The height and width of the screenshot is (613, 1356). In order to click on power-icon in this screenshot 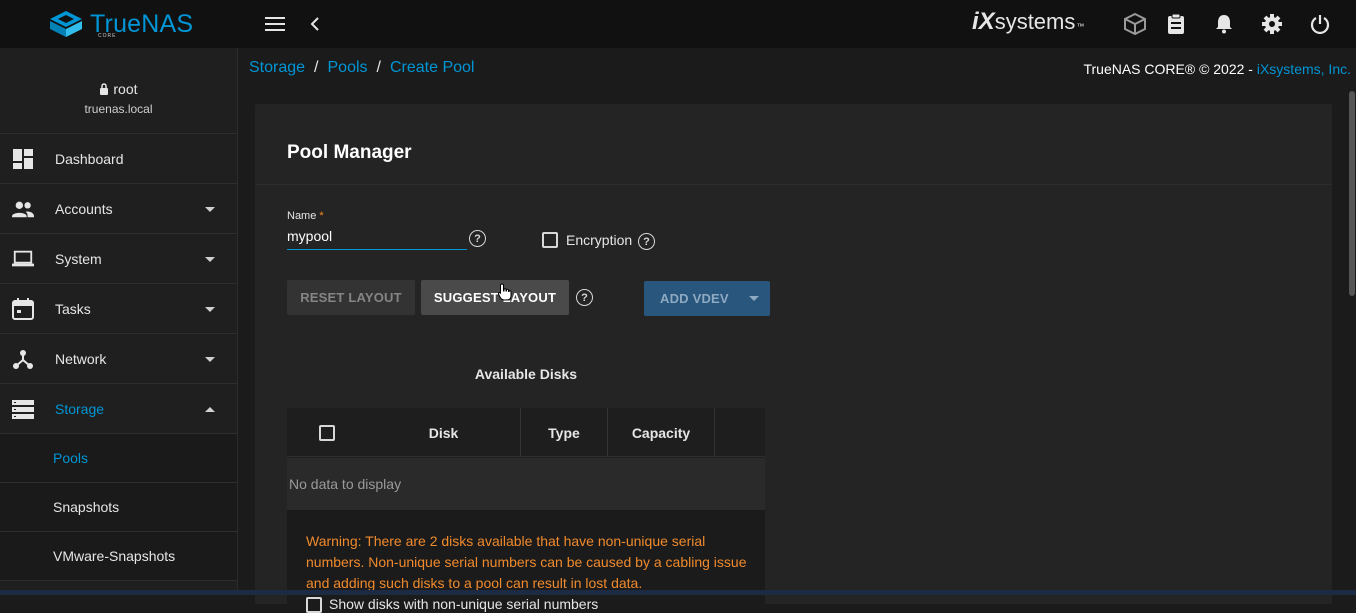, I will do `click(1320, 24)`.